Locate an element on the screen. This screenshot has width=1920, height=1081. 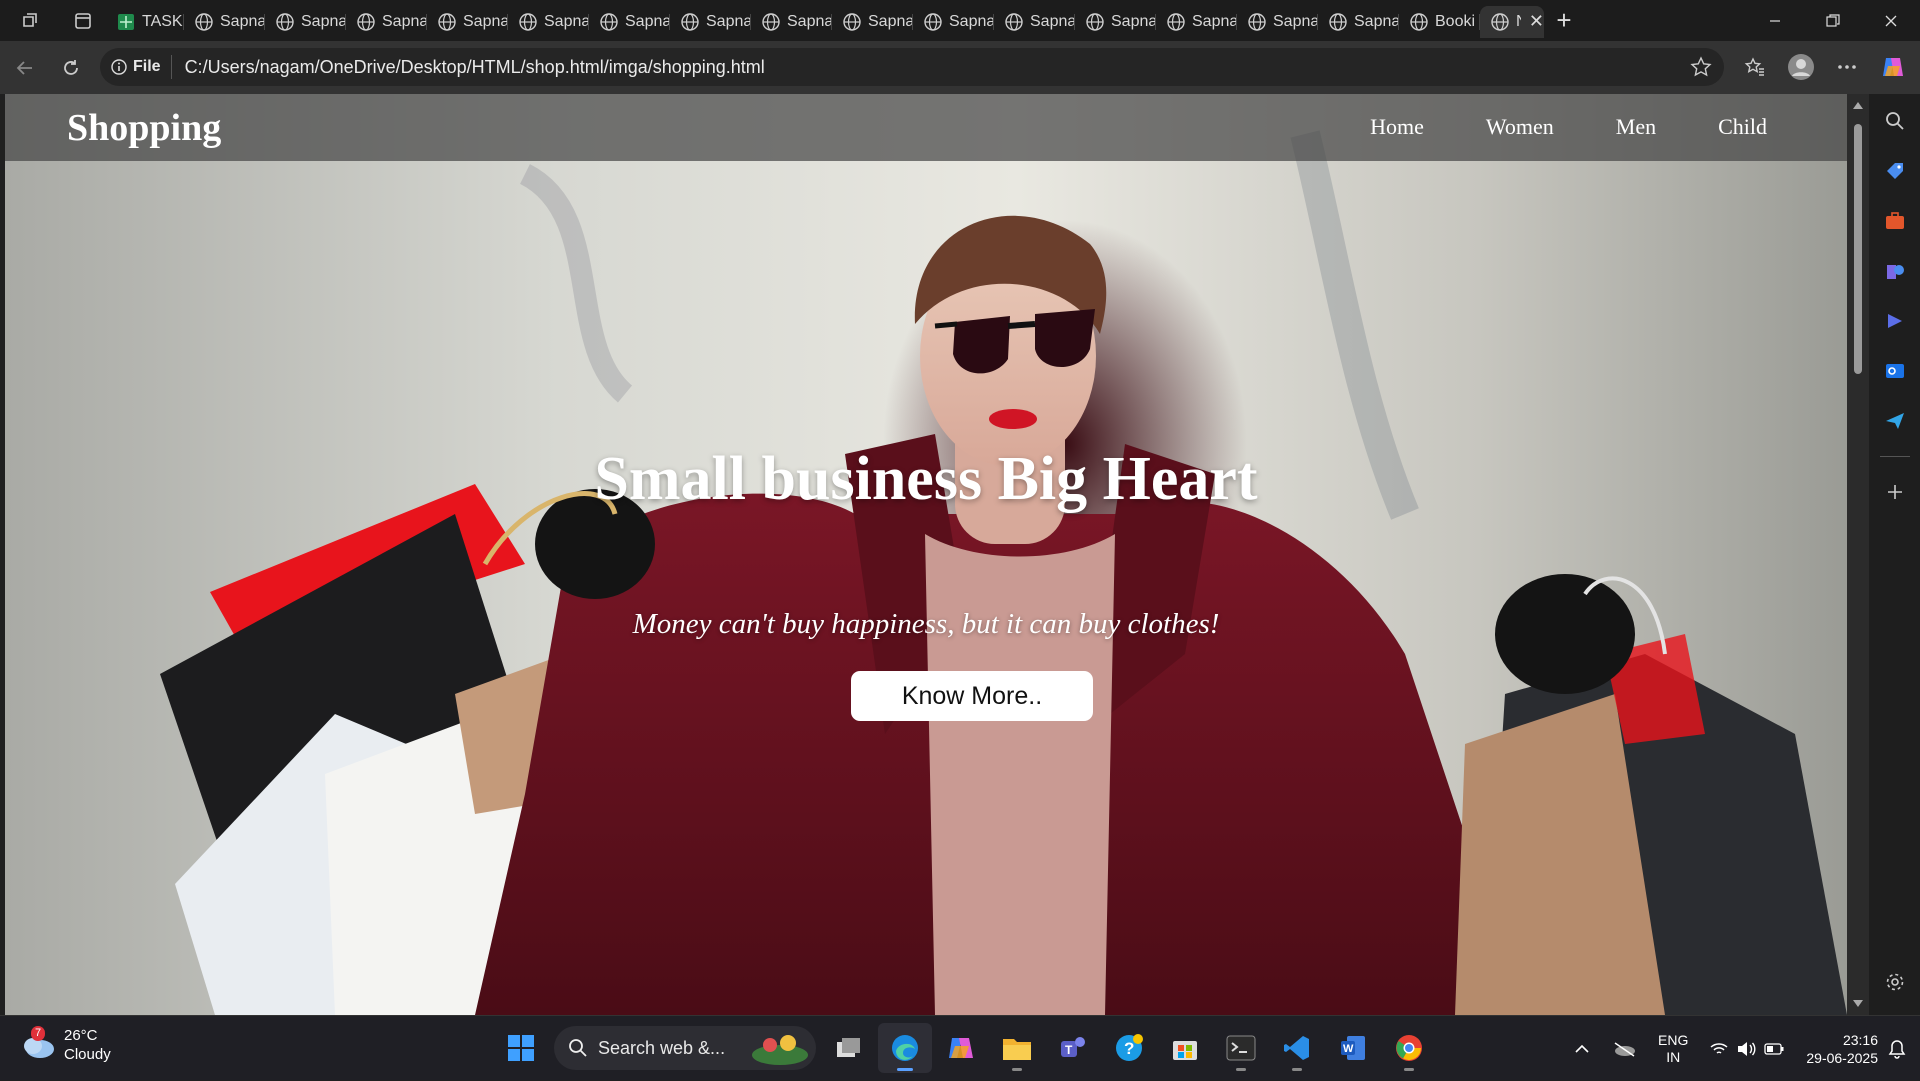
nav-link-home: Home is located at coordinates (1397, 127).